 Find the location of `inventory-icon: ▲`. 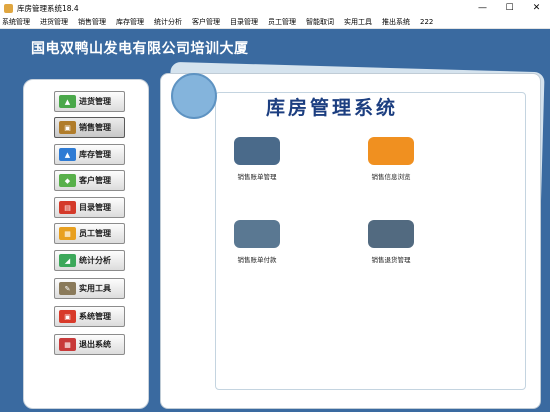

inventory-icon: ▲ is located at coordinates (67, 154).